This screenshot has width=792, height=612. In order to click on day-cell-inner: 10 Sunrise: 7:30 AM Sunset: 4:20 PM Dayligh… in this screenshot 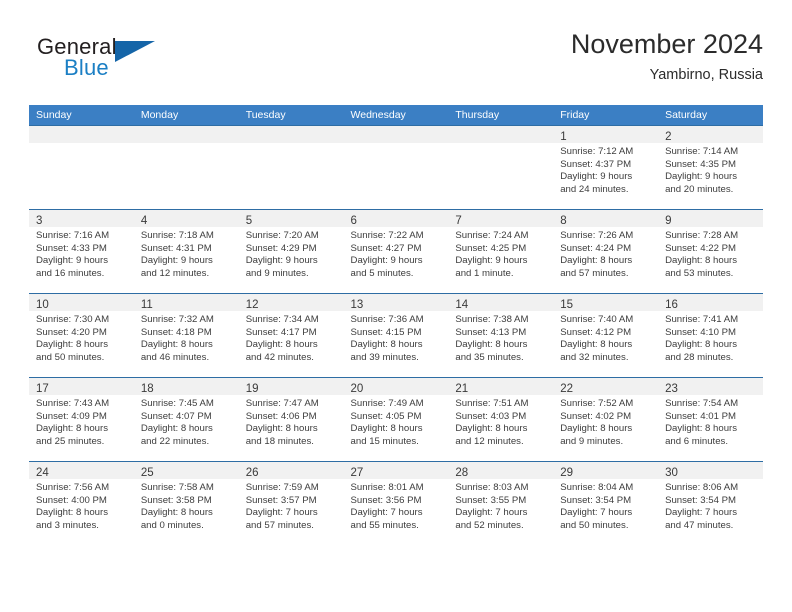, I will do `click(81, 335)`.